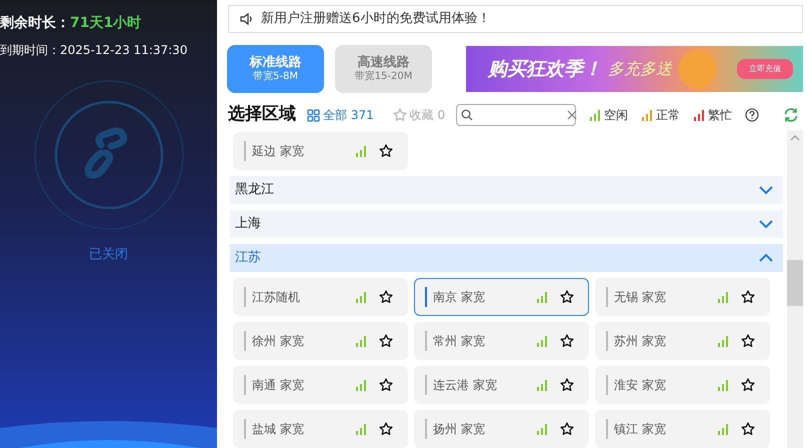  I want to click on banner-tagline: 多充多送, so click(640, 69).